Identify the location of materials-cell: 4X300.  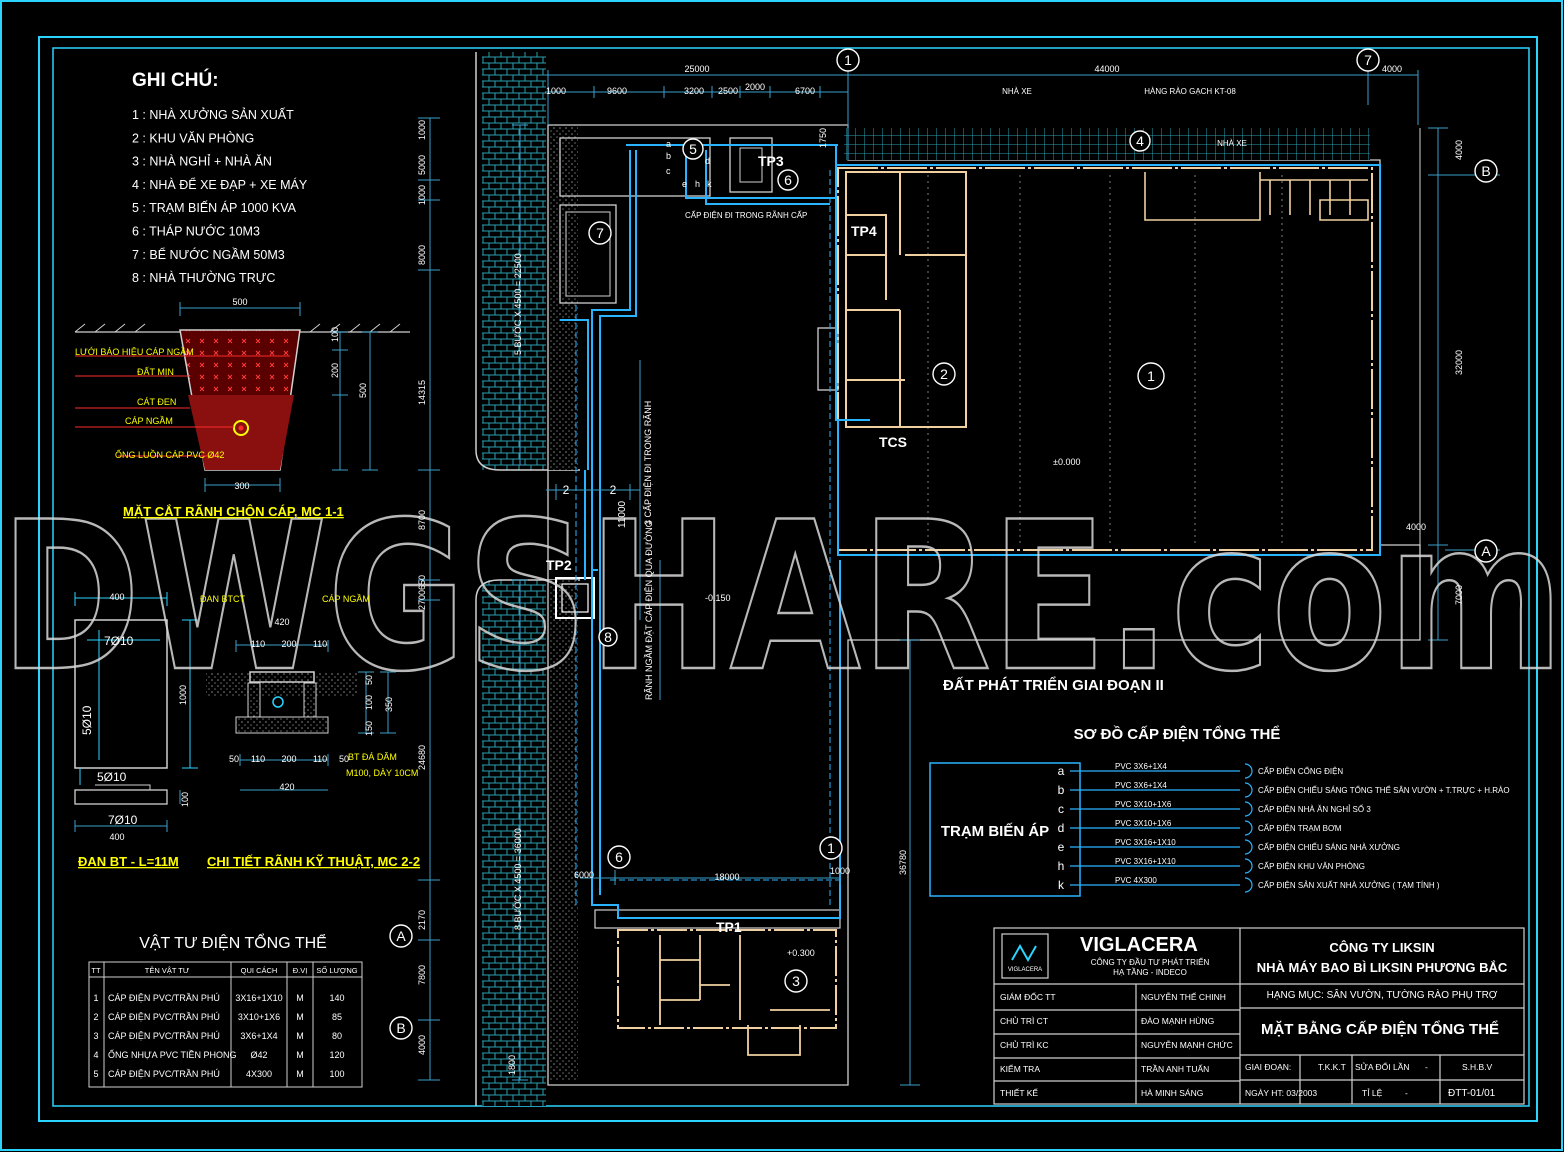
(259, 1074).